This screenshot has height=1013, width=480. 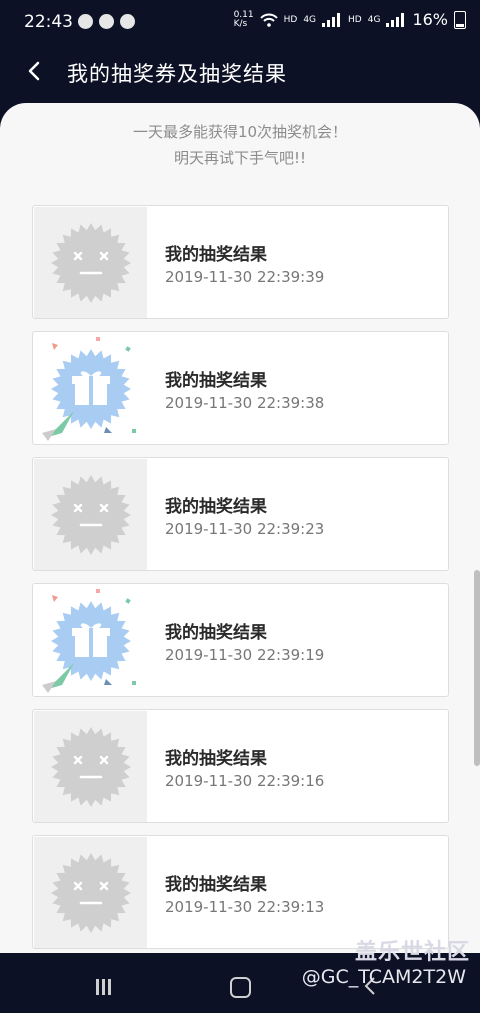 I want to click on status-bar: 22:43 0.11 K/s HD 4G HD 4G 16%, so click(x=240, y=22).